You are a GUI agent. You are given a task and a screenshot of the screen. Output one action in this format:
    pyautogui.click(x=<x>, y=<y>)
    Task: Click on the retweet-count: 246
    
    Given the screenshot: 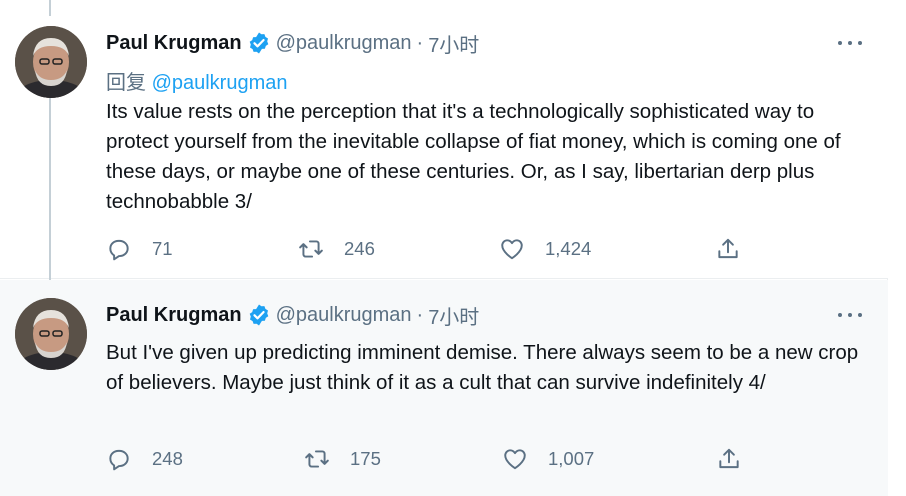 What is the action you would take?
    pyautogui.click(x=359, y=248)
    